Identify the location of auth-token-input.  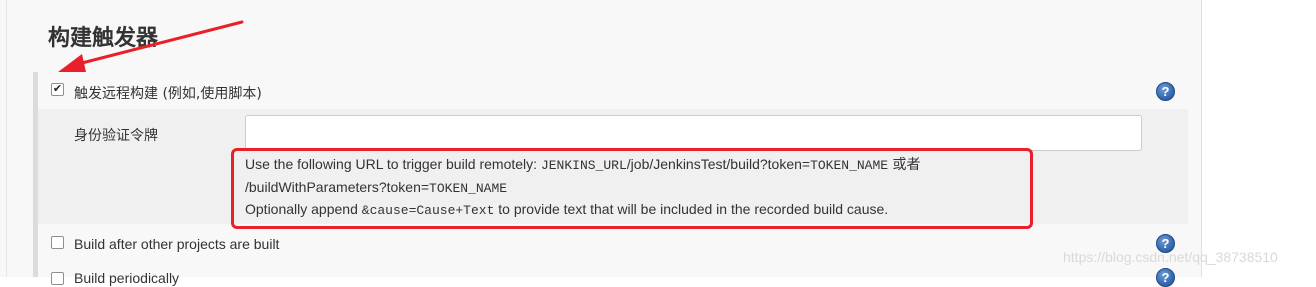
(693, 133).